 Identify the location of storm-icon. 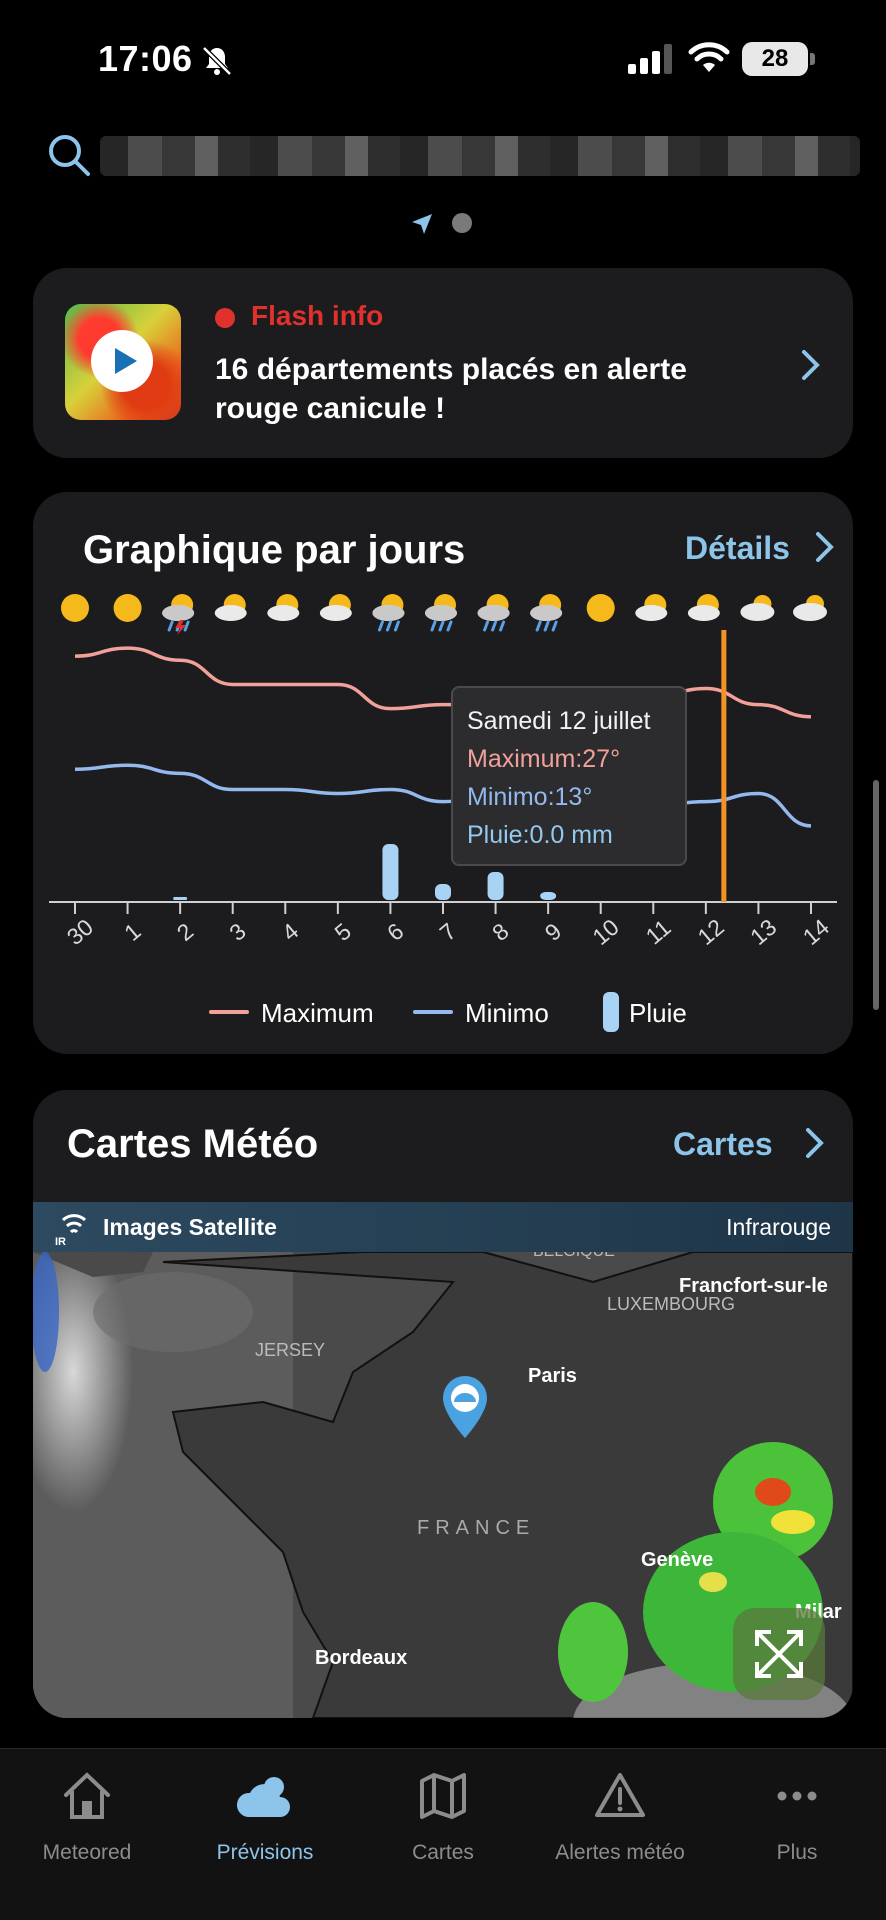
(178, 614).